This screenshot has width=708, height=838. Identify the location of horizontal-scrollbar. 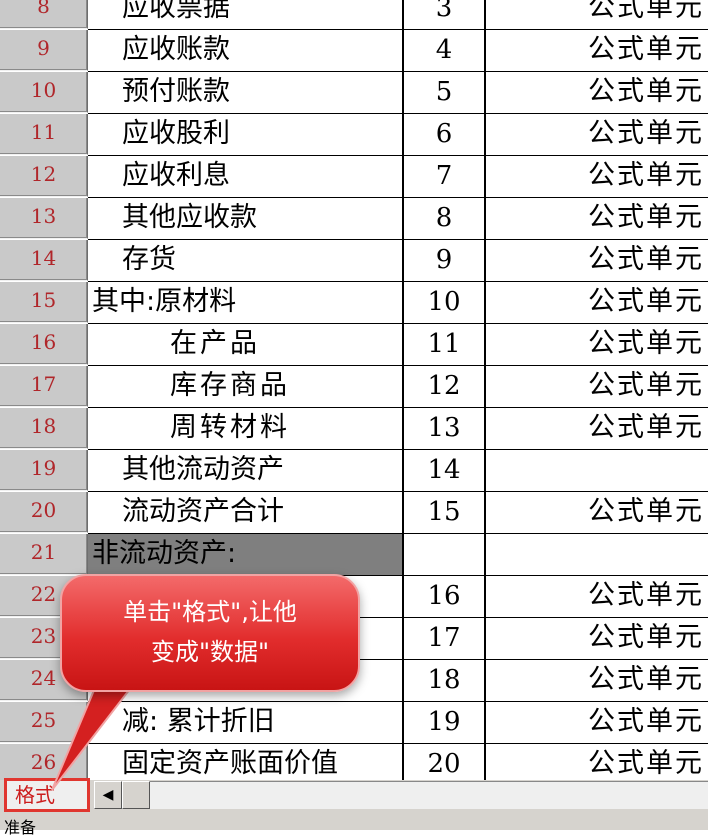
(429, 795).